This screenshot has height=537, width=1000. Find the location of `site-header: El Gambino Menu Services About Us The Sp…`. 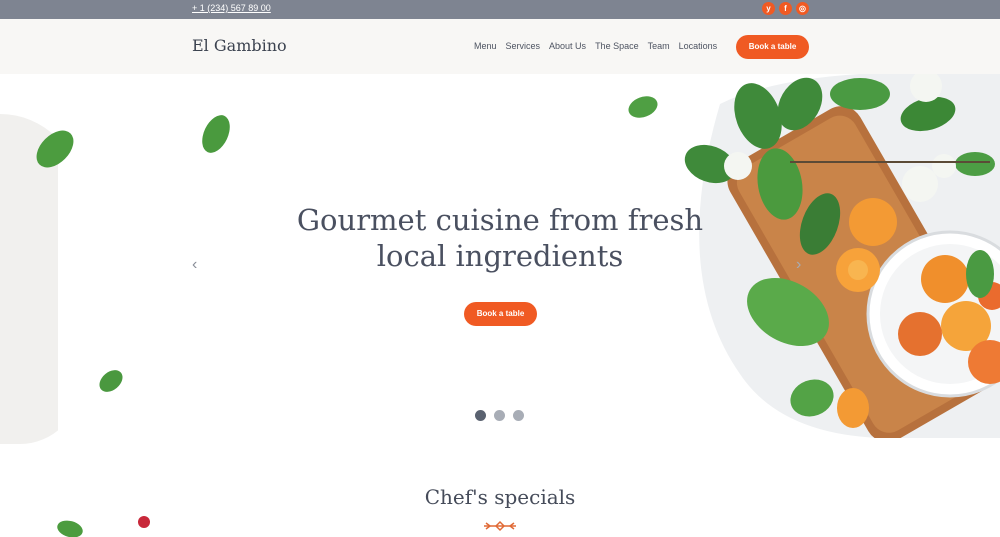

site-header: El Gambino Menu Services About Us The Sp… is located at coordinates (500, 46).